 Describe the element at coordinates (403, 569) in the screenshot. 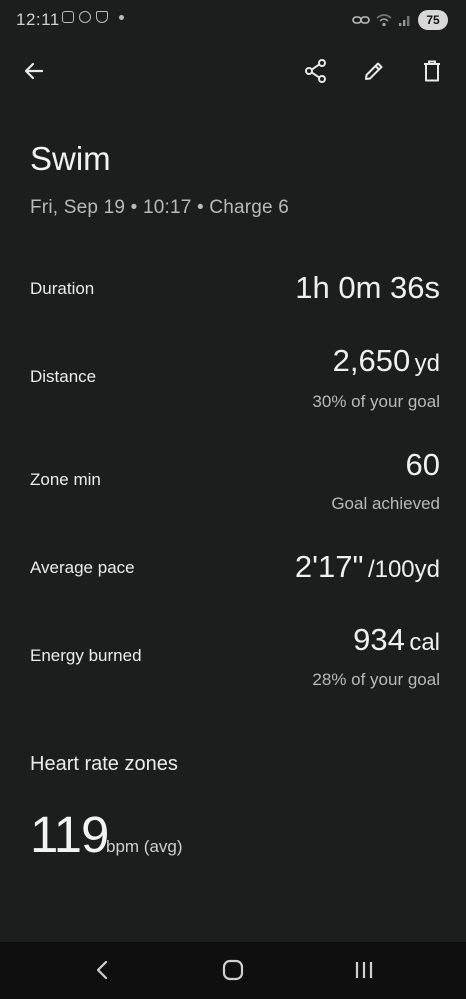

I see `average-pace-unit: /100yd` at that location.